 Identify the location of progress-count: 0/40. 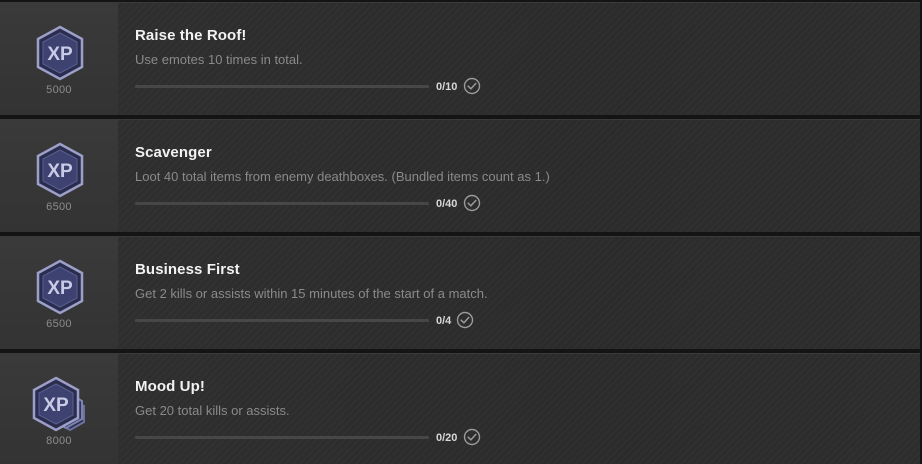
(447, 204).